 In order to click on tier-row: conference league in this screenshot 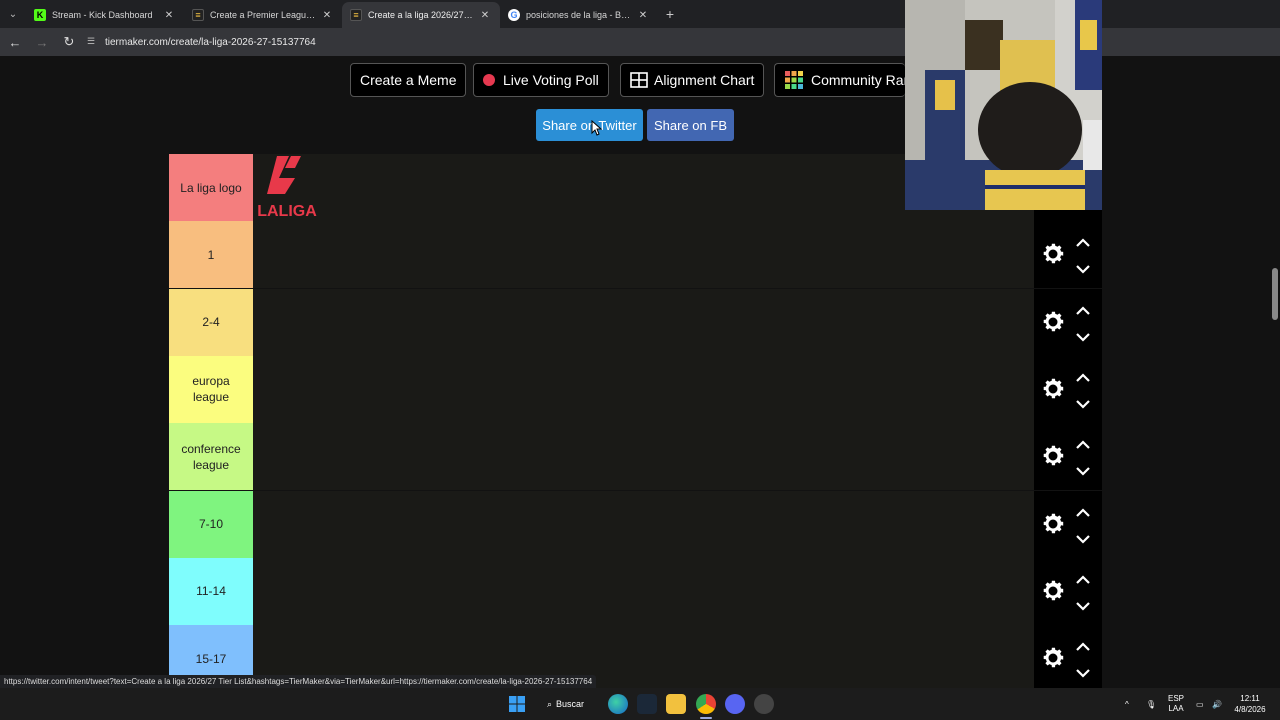, I will do `click(635, 457)`.